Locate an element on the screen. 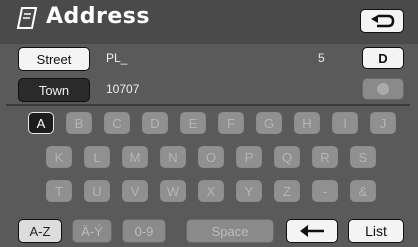  circle-icon is located at coordinates (383, 89).